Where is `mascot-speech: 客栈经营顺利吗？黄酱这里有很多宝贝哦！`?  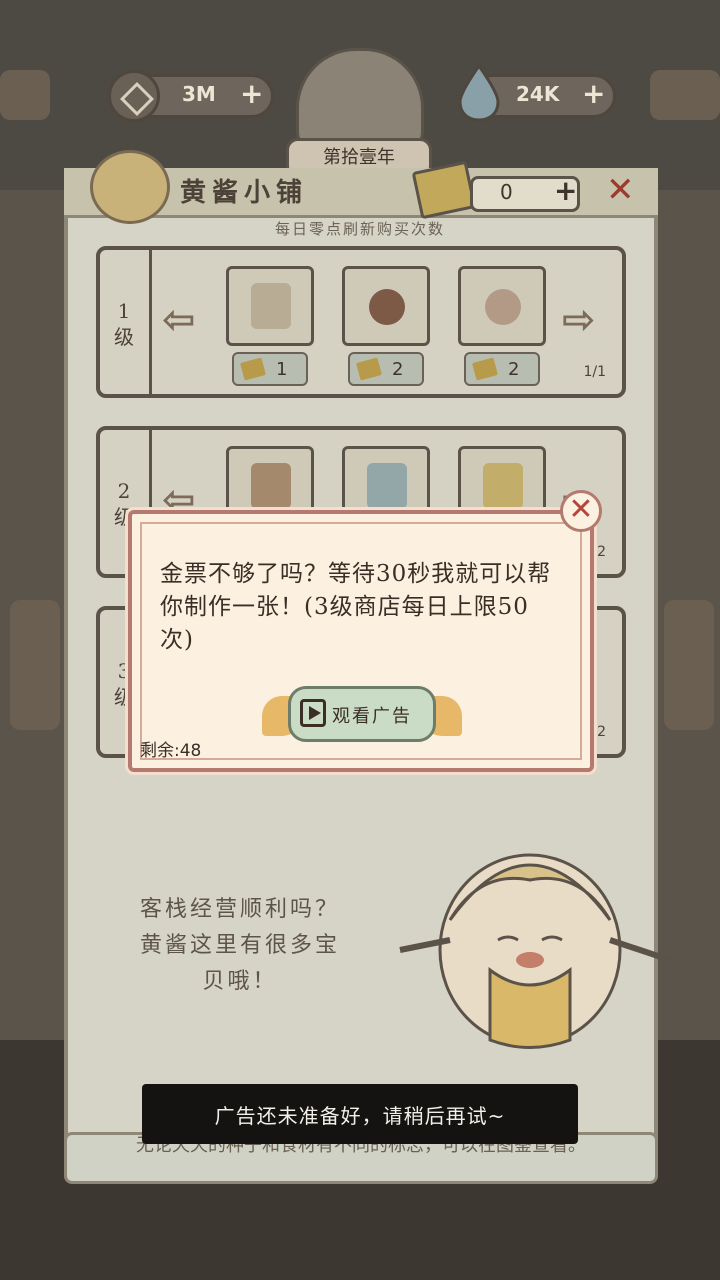
mascot-speech: 客栈经营顺利吗？黄酱这里有很多宝贝哦！ is located at coordinates (239, 945).